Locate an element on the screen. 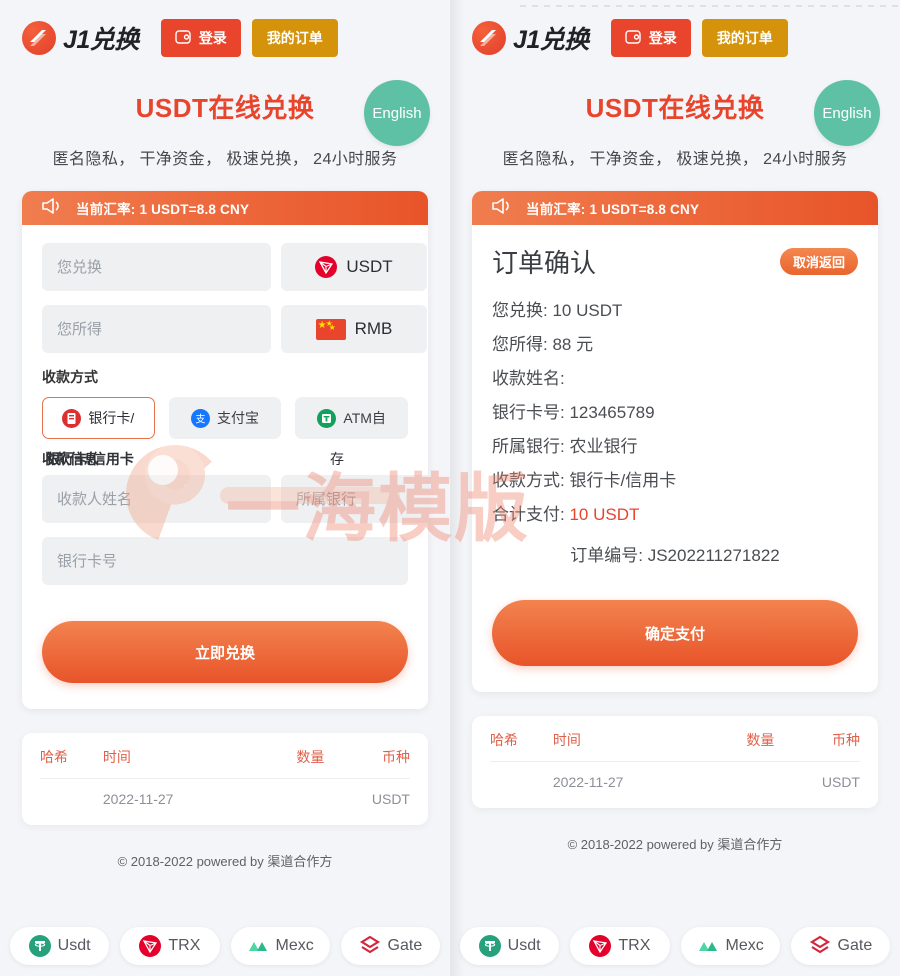  order-confirm-title: 订单确认 is located at coordinates (544, 263).